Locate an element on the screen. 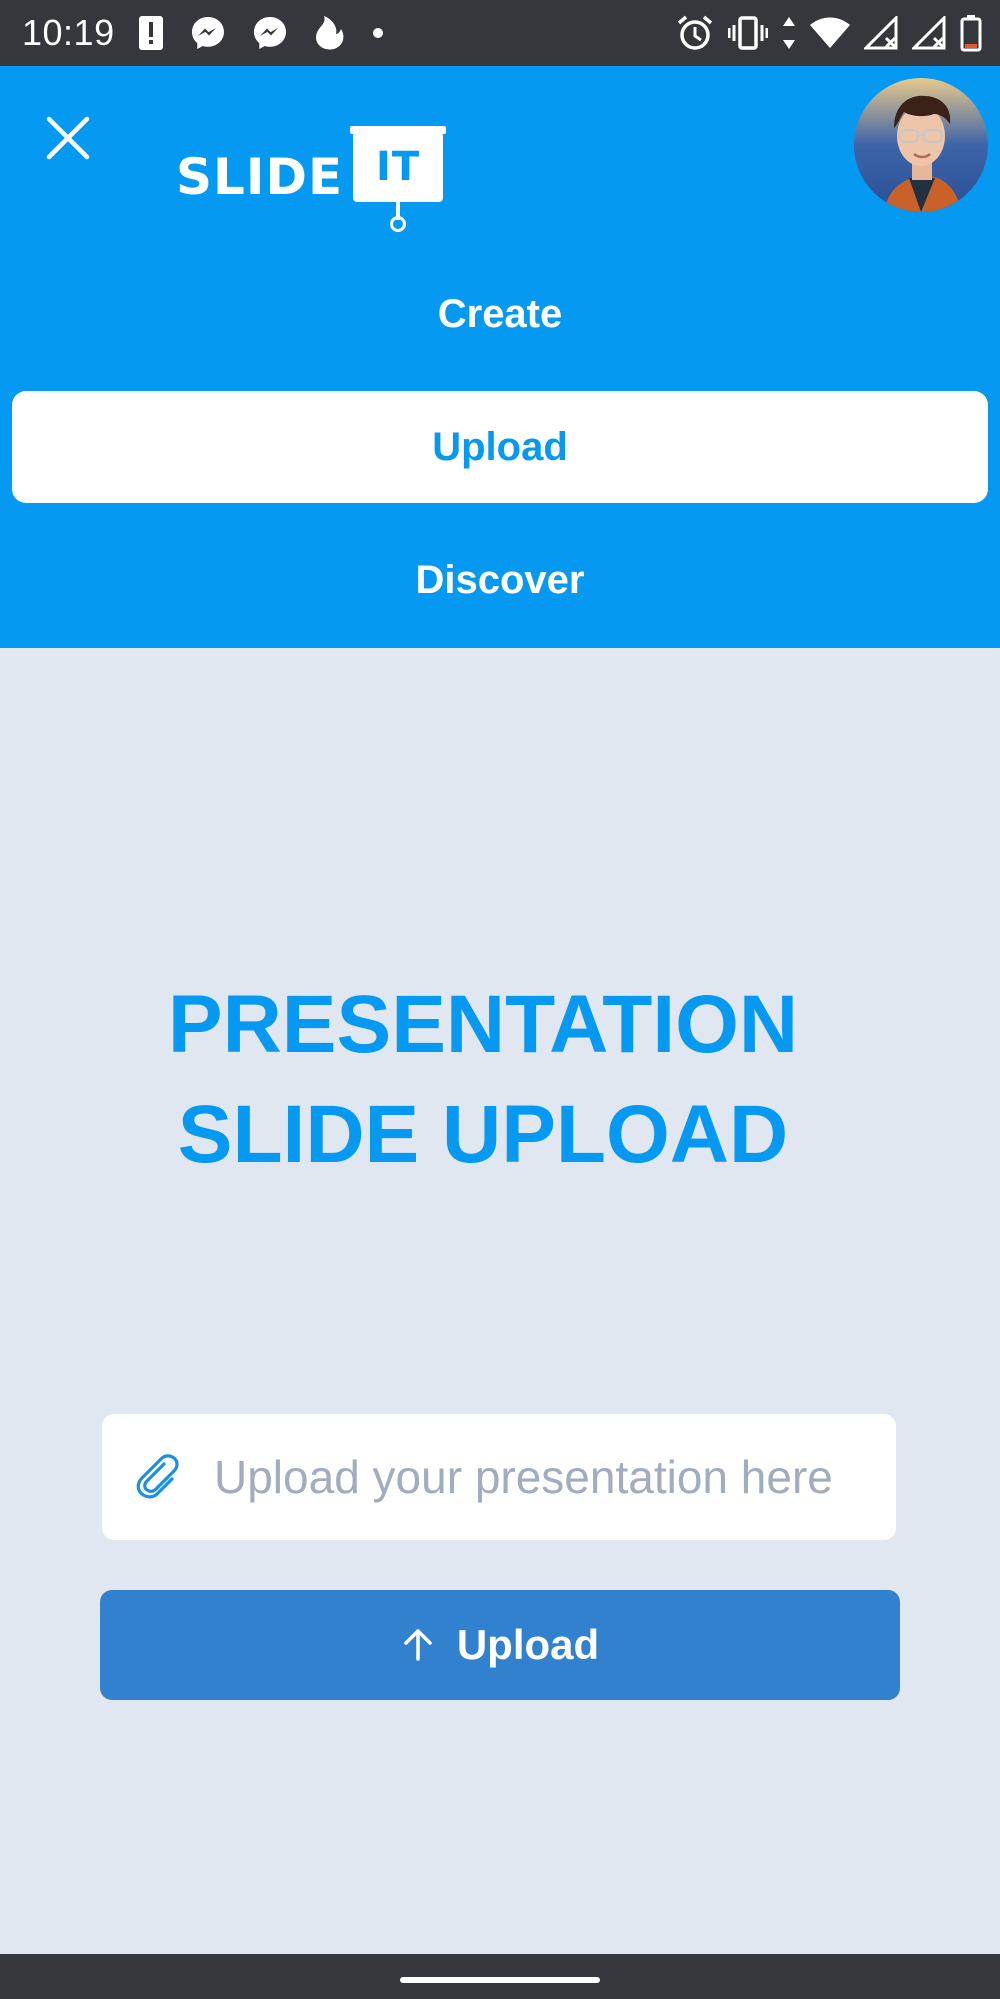 This screenshot has width=1000, height=1999. wifi-icon is located at coordinates (830, 33).